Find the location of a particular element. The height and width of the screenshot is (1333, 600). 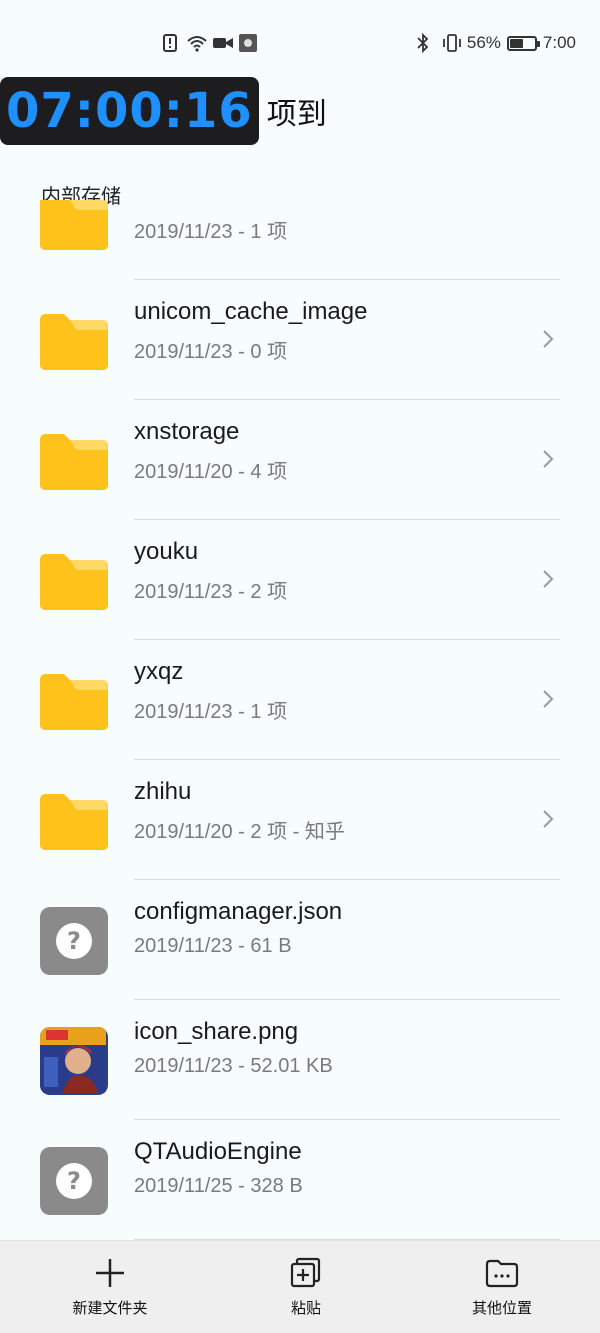

bottom-toolbar: 新建文件夹 粘贴 其他位置 is located at coordinates (300, 1286).